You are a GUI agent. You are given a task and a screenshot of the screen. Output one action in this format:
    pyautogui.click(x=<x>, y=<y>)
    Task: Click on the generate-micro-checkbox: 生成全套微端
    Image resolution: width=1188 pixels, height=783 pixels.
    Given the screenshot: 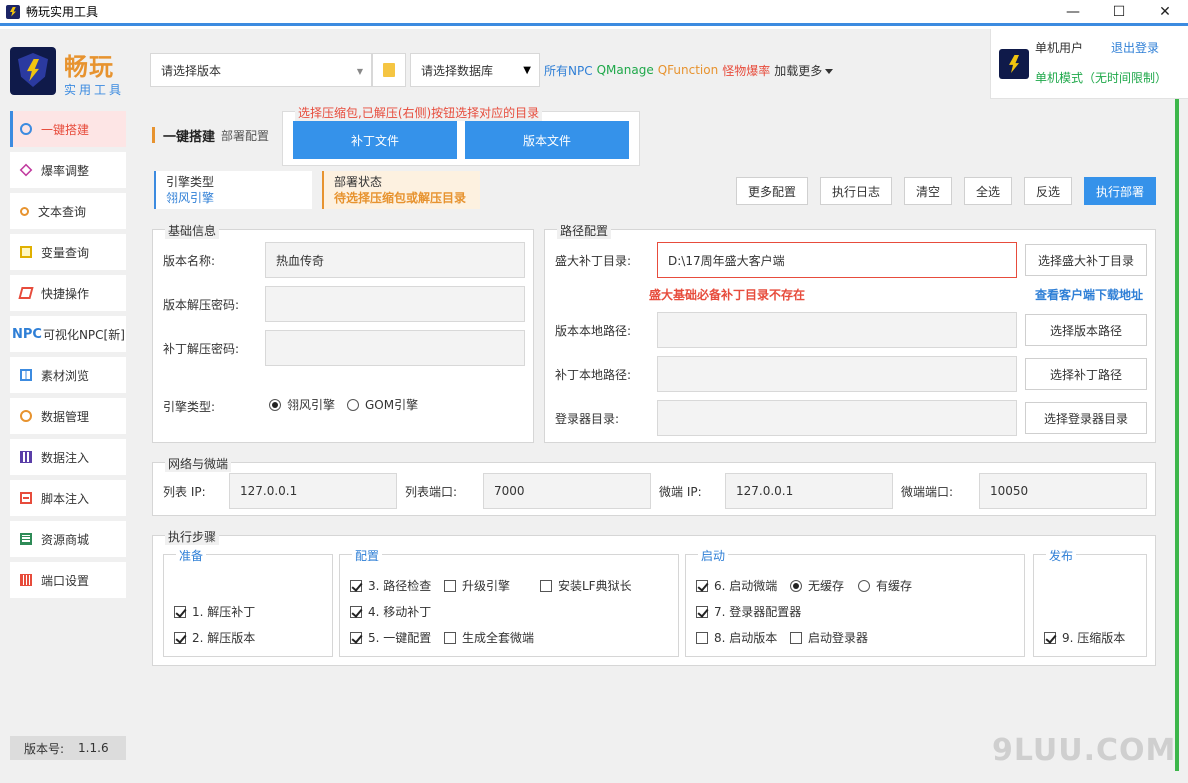 What is the action you would take?
    pyautogui.click(x=489, y=637)
    